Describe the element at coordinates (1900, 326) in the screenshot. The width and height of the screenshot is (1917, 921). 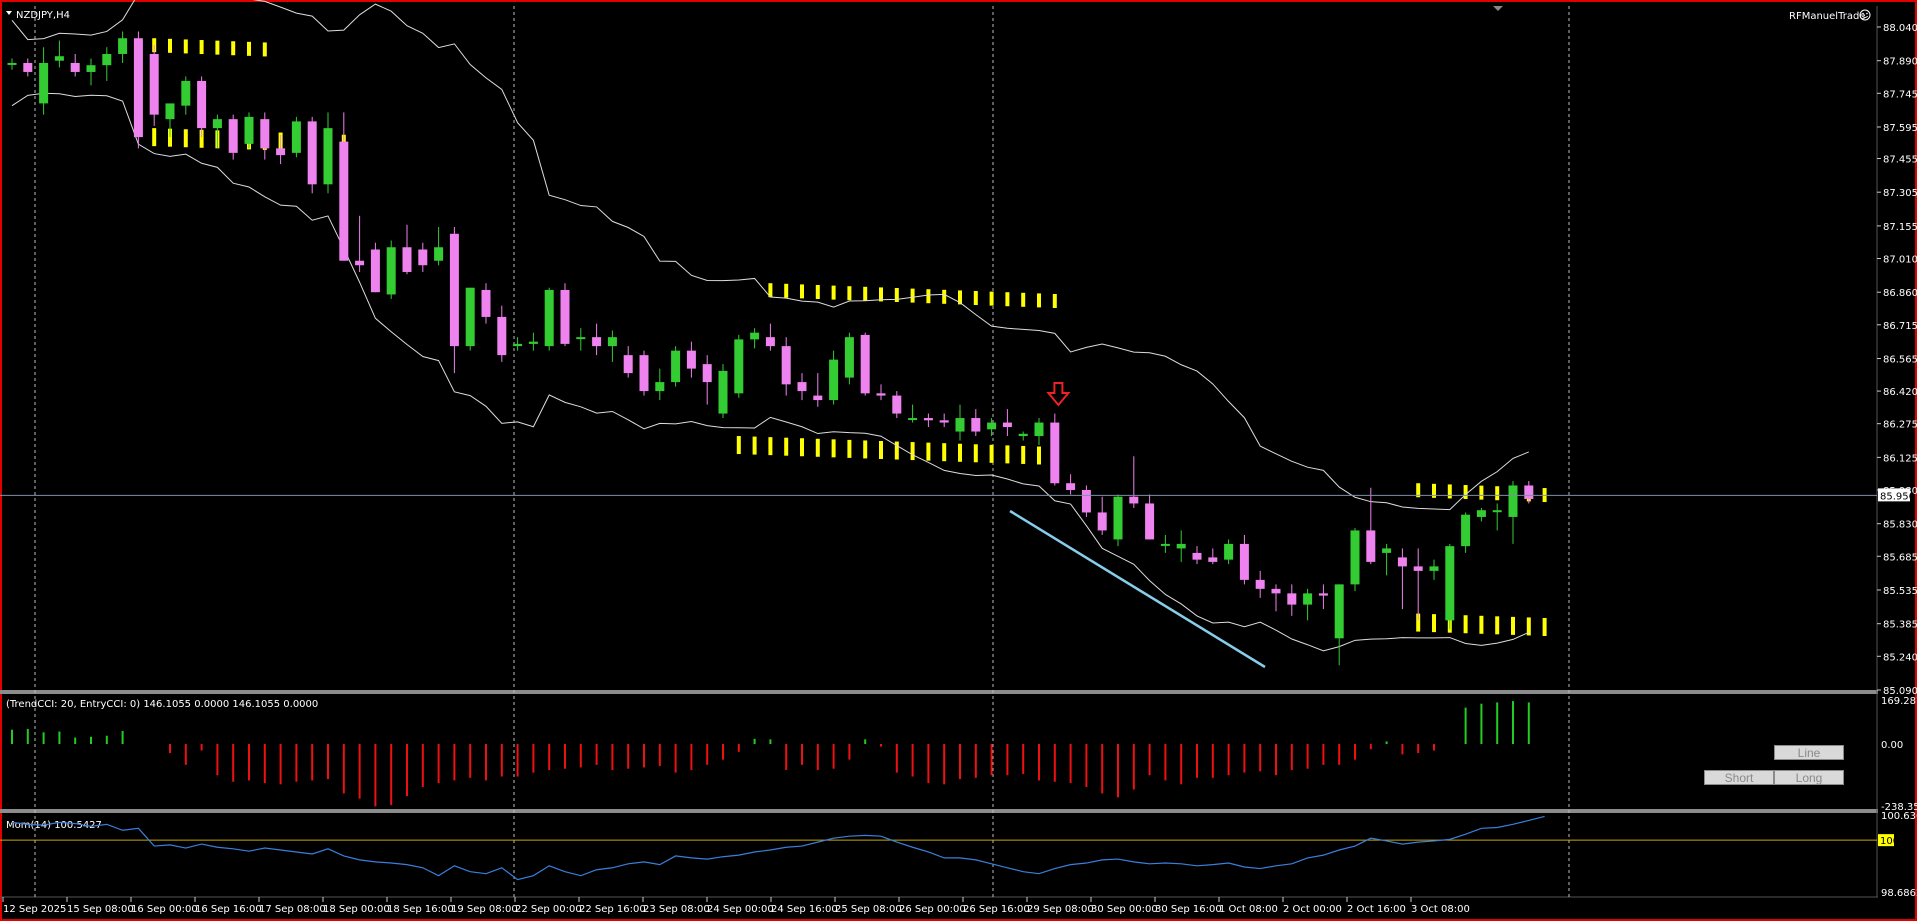
I see `price-tick-label: 86.715` at that location.